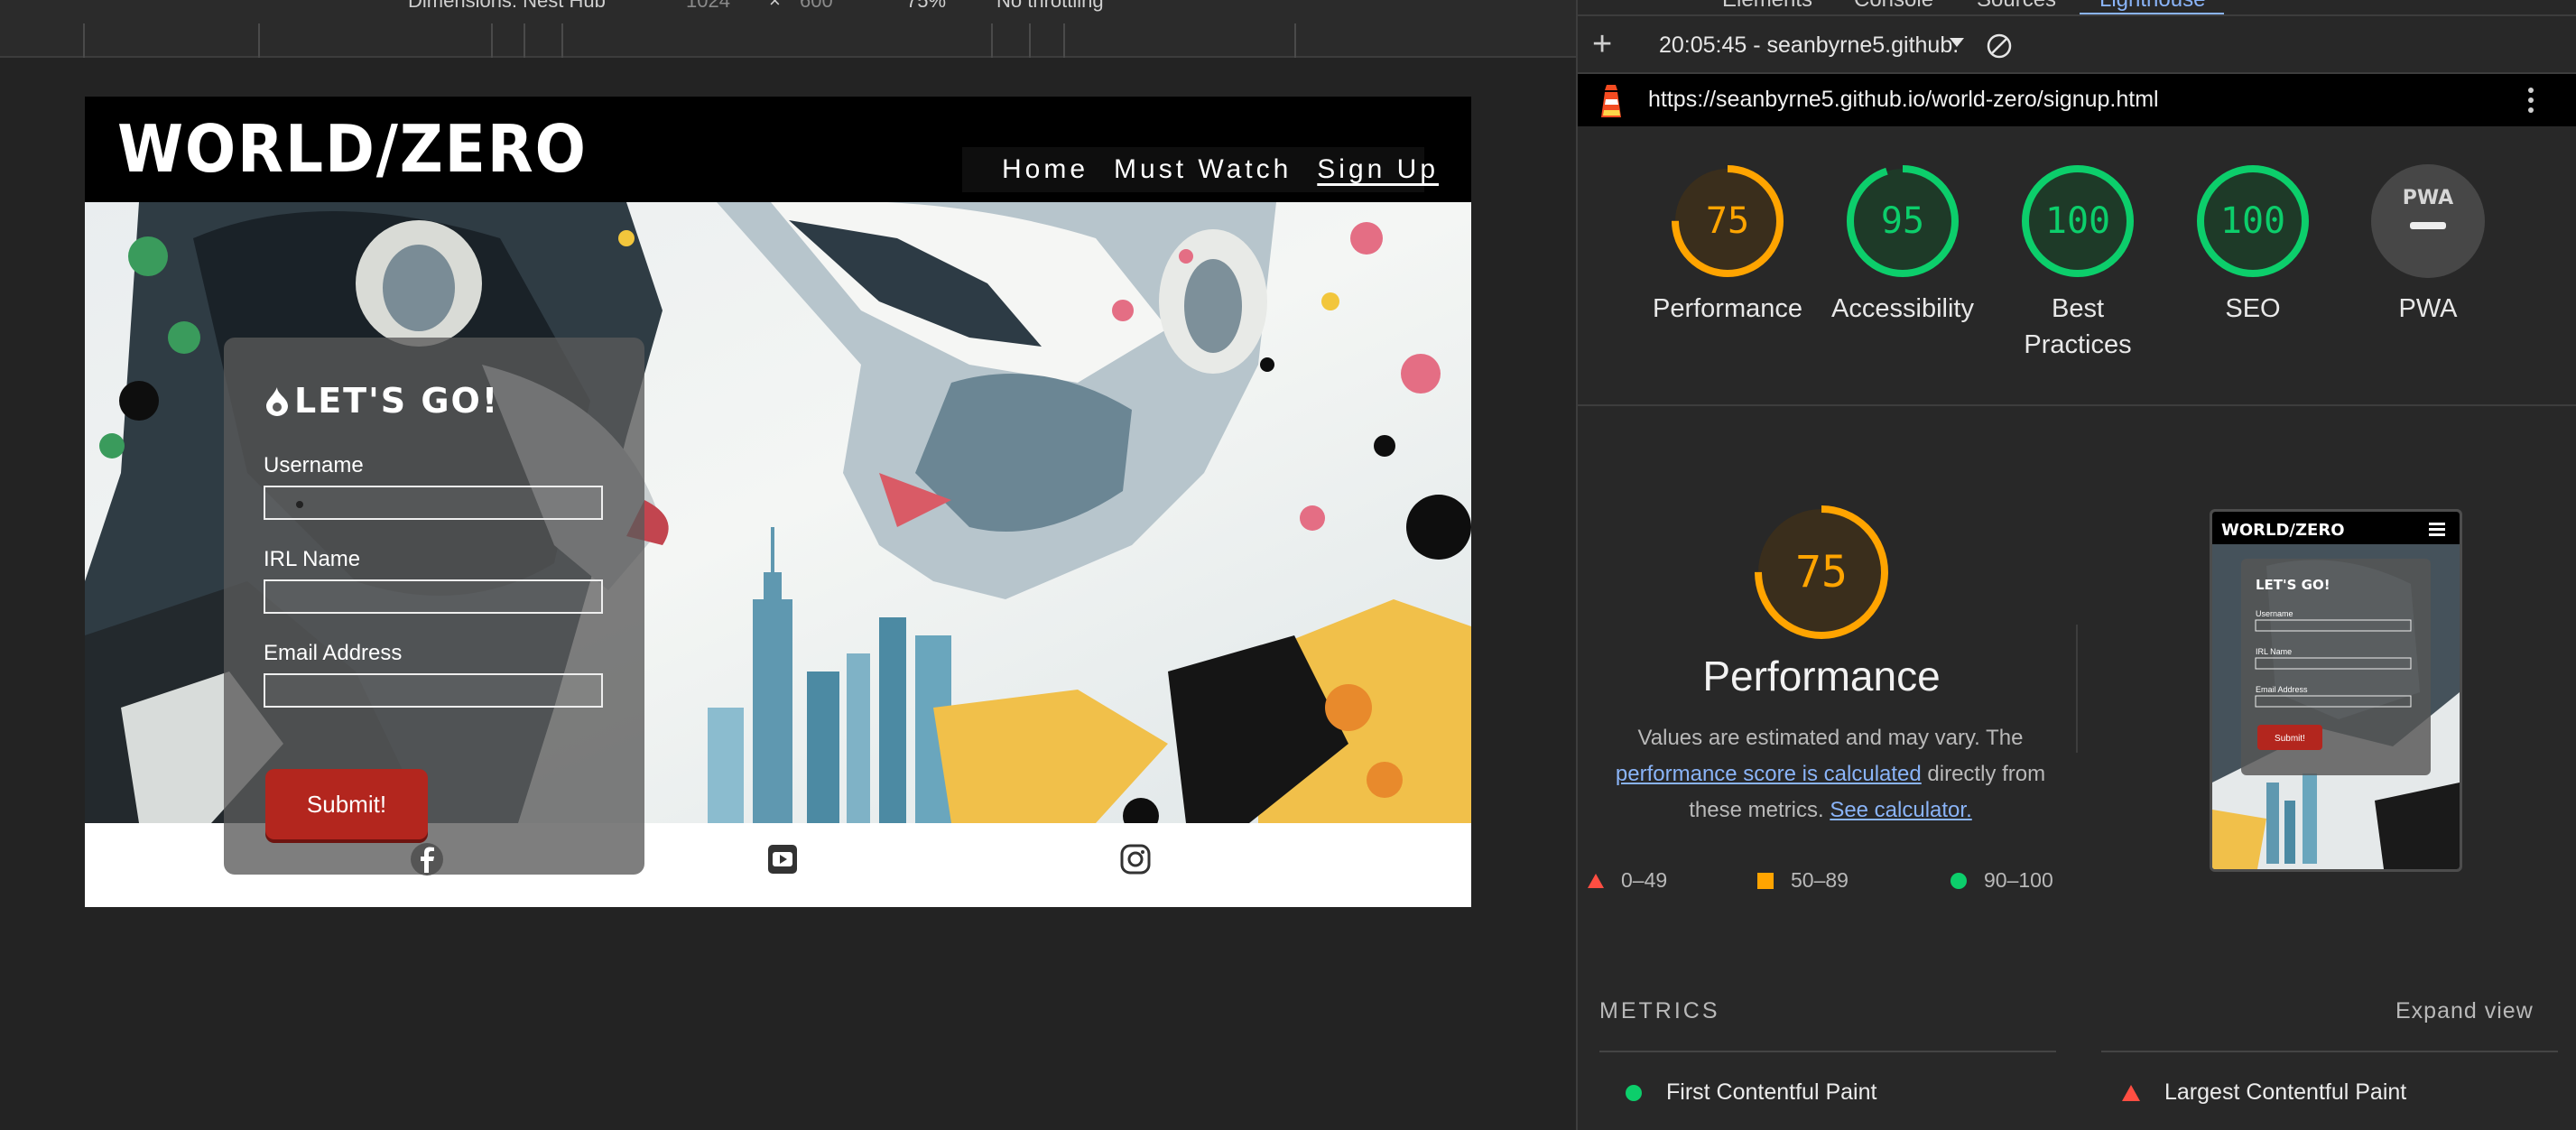 This screenshot has width=2576, height=1130. I want to click on performance-score-gauge: 75, so click(1821, 572).